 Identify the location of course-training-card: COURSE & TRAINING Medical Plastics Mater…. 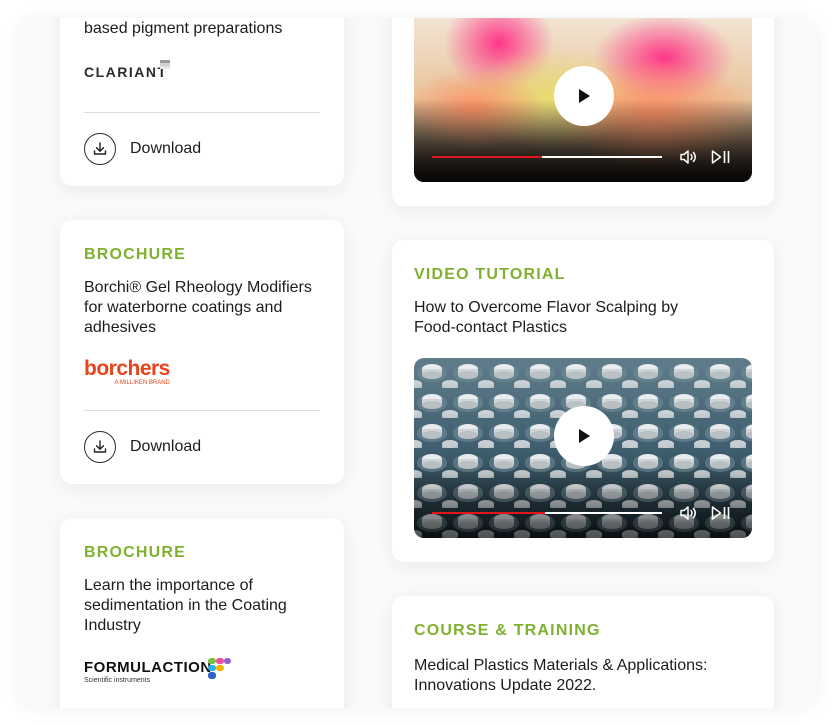
(583, 652).